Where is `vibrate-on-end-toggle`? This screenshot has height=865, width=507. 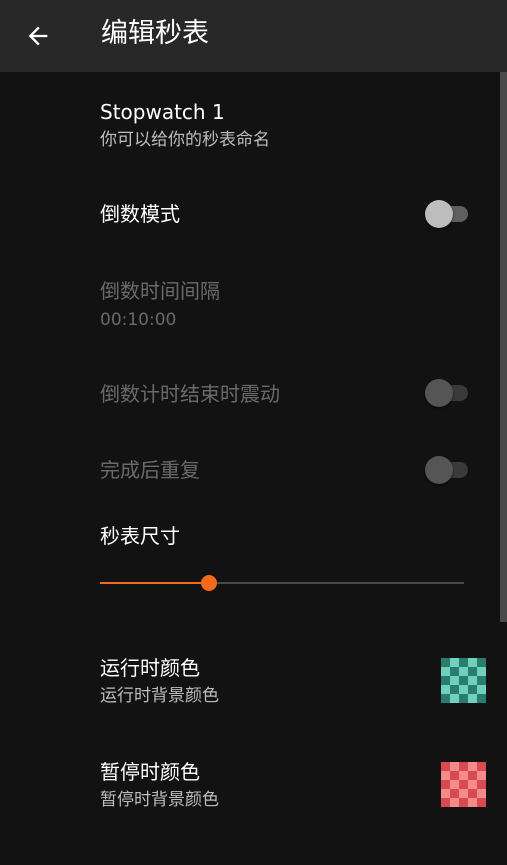 vibrate-on-end-toggle is located at coordinates (447, 393).